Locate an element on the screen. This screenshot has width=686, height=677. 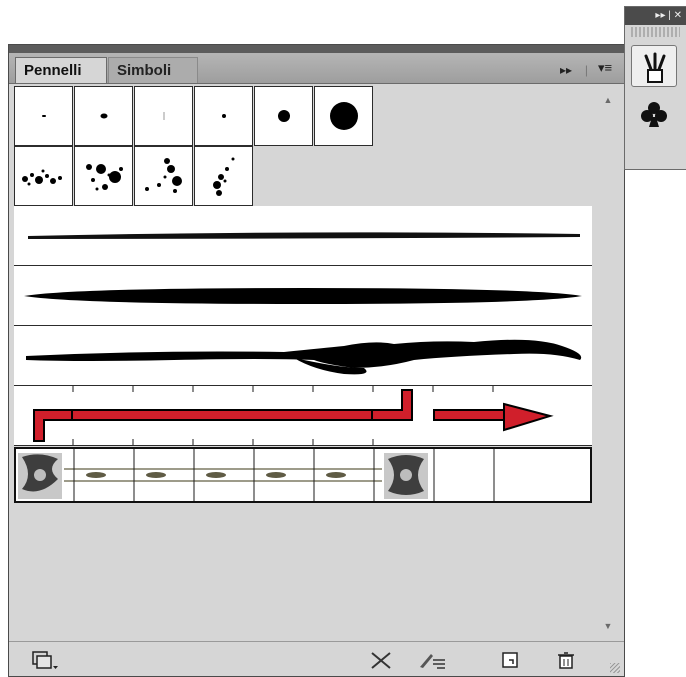
dock-header: ▸▸ | ✕ is located at coordinates (655, 16).